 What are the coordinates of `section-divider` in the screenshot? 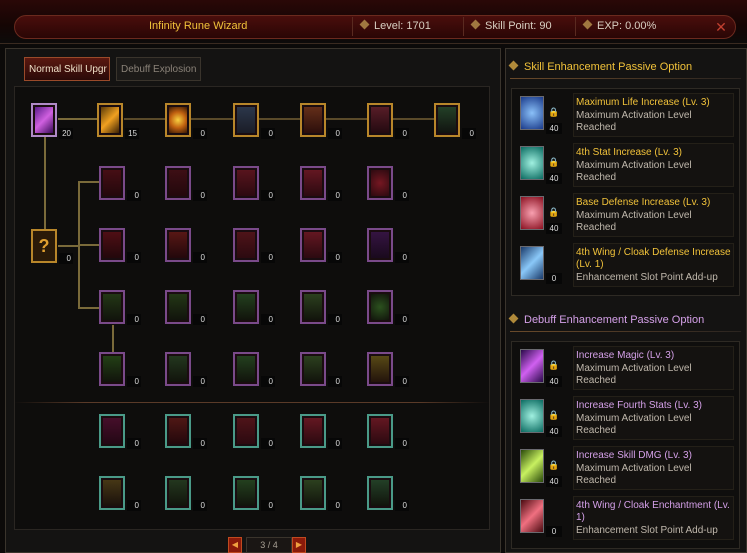 It's located at (625, 78).